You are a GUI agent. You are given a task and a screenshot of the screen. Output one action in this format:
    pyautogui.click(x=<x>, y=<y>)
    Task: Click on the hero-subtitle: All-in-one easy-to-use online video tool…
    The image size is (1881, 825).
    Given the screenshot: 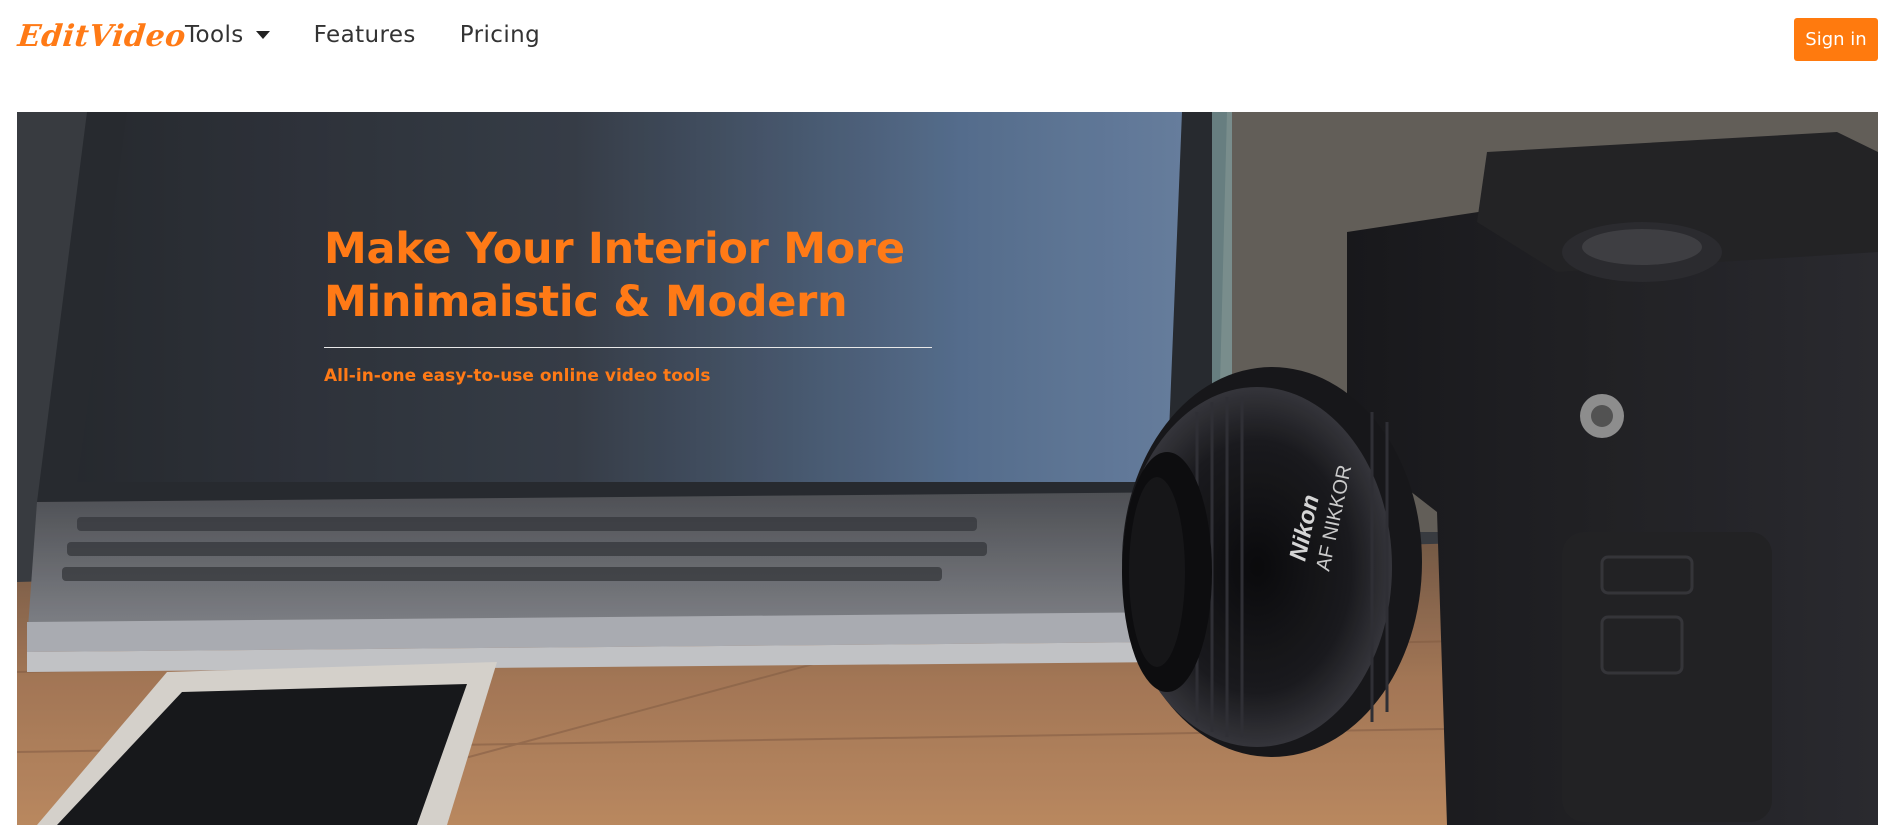 What is the action you would take?
    pyautogui.click(x=517, y=376)
    